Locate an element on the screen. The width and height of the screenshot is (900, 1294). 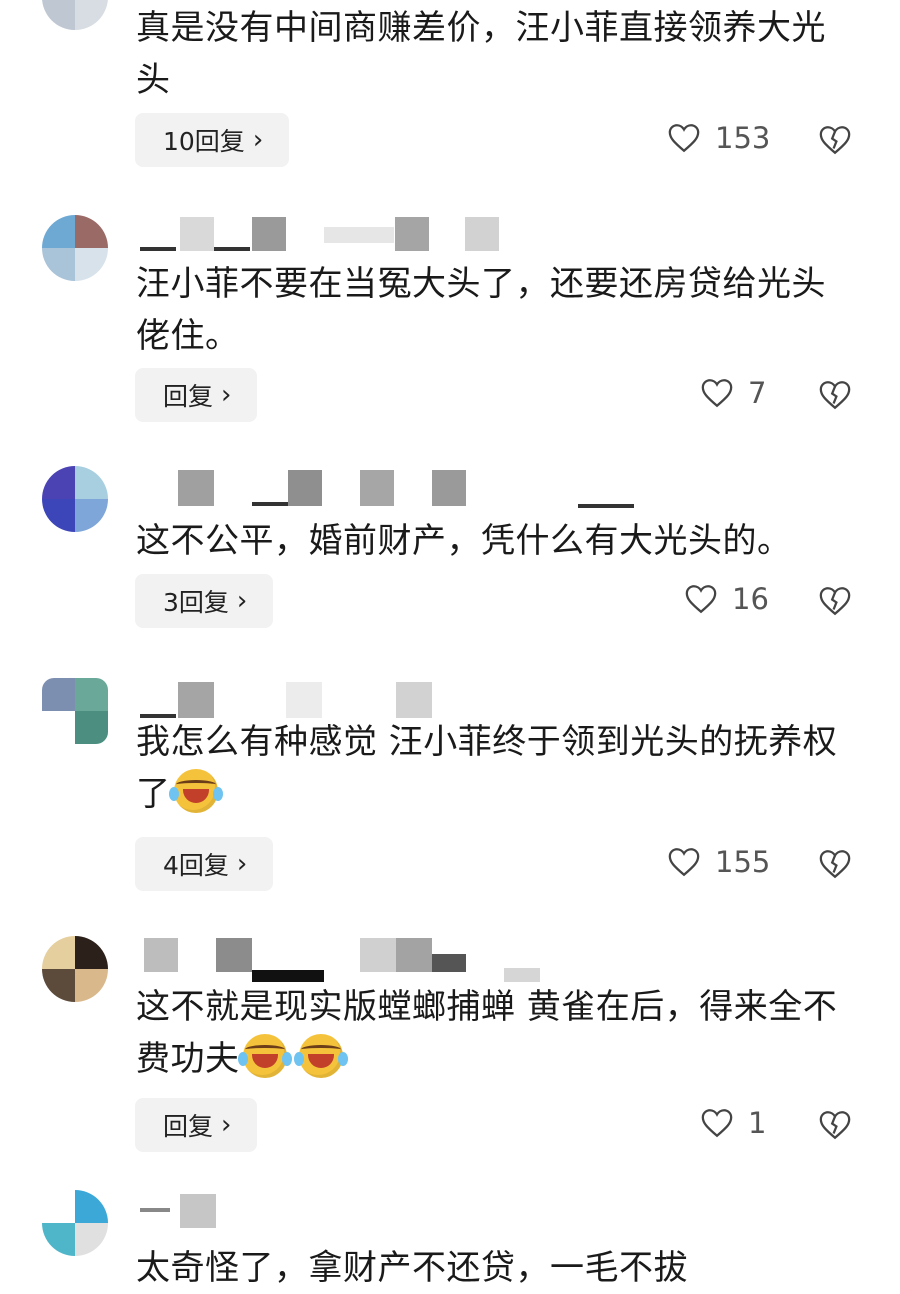
like-button: 7 is located at coordinates (733, 393).